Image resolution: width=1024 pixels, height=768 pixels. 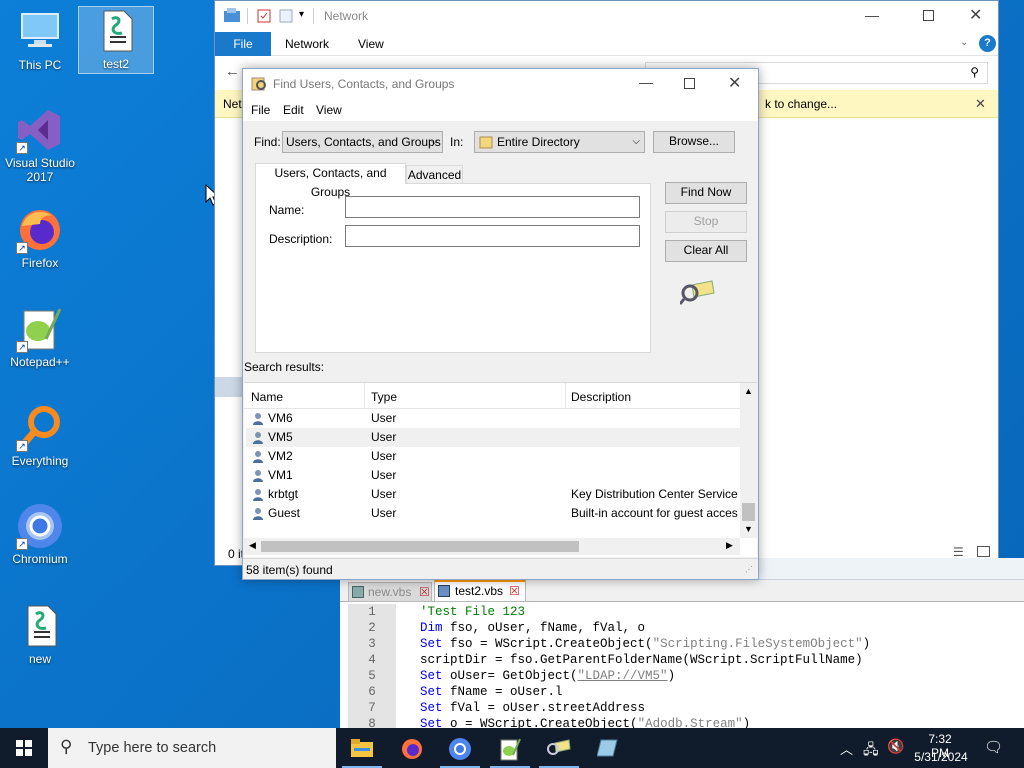 I want to click on desktop-icon-firefox: ↗ Firefox, so click(x=40, y=238).